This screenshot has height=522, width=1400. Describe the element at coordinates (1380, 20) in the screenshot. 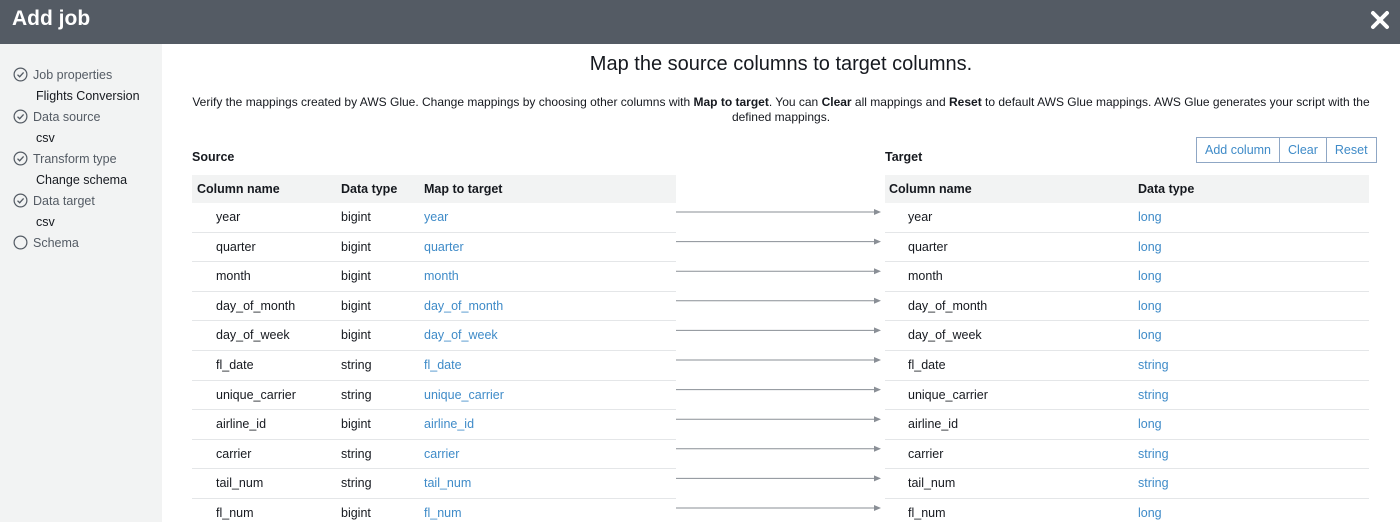

I see `close-icon` at that location.